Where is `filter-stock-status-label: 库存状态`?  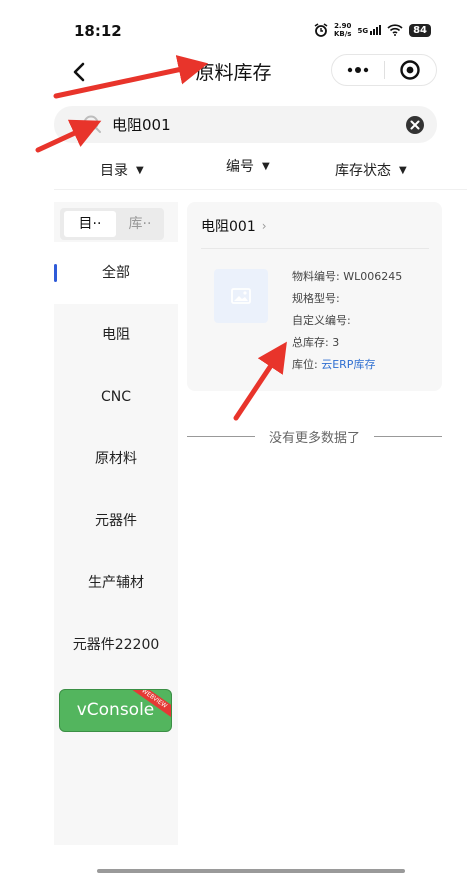 filter-stock-status-label: 库存状态 is located at coordinates (363, 171).